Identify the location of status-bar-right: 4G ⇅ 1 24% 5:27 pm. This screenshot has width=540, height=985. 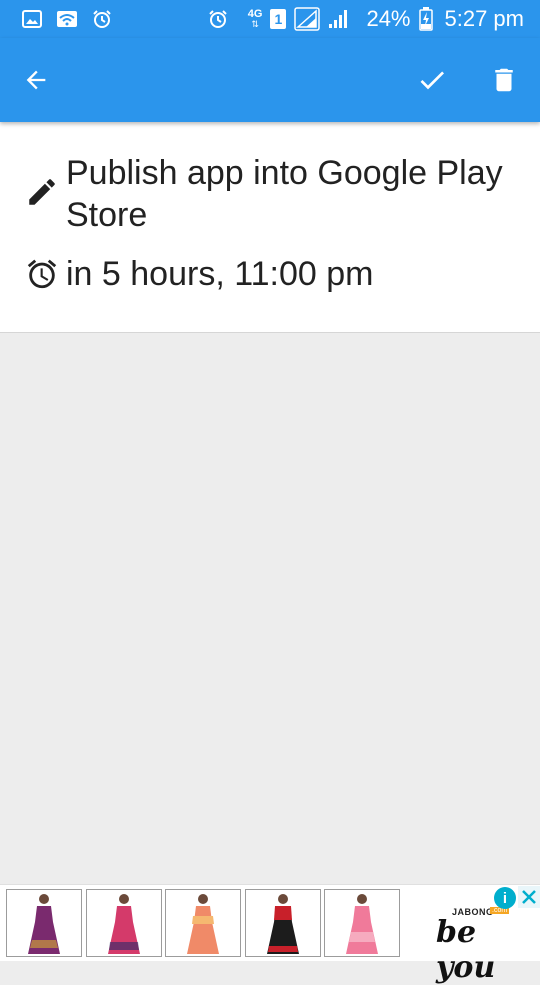
(366, 19).